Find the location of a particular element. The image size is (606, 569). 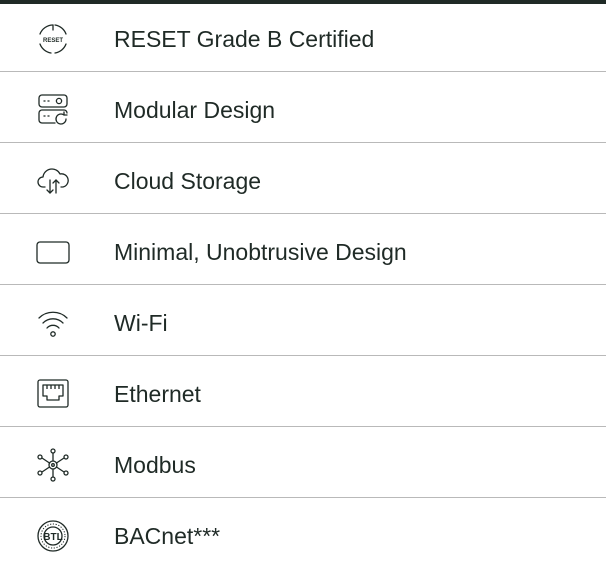

feature-row-cloud: Cloud Storage is located at coordinates (303, 181).